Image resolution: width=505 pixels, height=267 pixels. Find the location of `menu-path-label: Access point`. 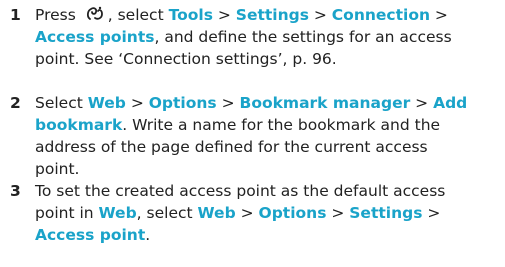

menu-path-label: Access point is located at coordinates (90, 235).